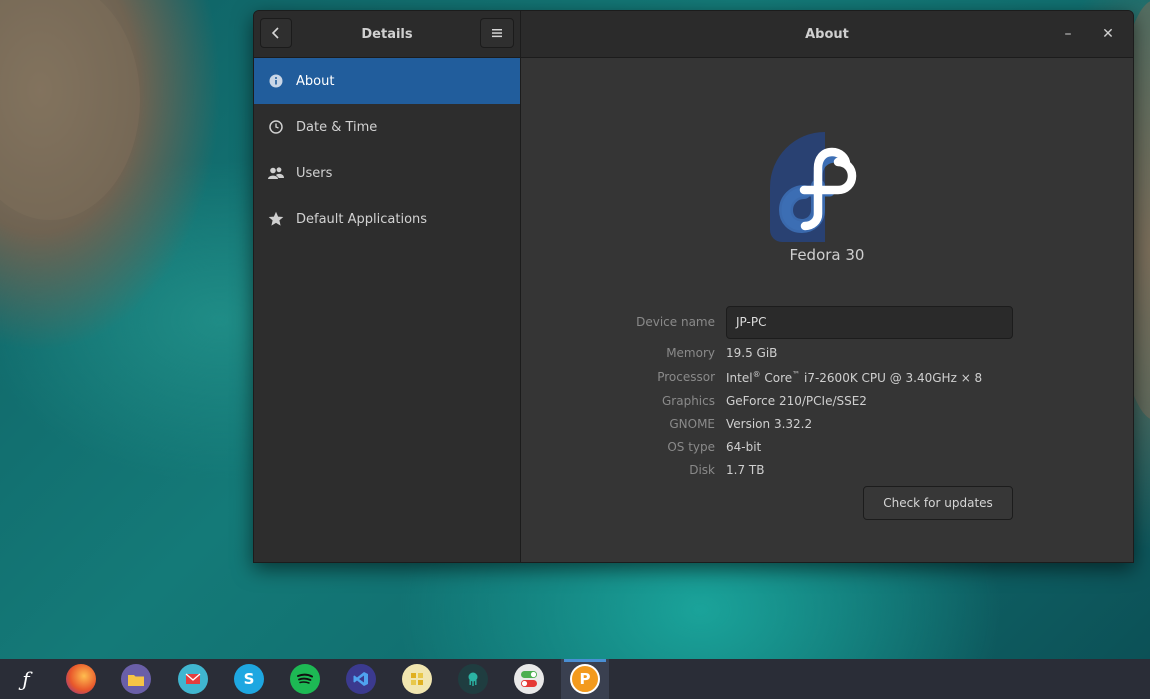 This screenshot has height=699, width=1150. What do you see at coordinates (387, 81) in the screenshot?
I see `sidebar-item-about: About` at bounding box center [387, 81].